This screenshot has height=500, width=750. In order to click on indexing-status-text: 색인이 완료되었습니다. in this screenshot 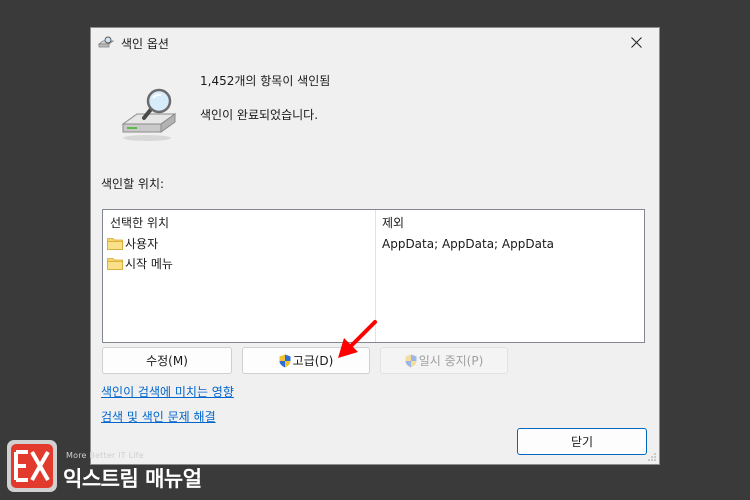, I will do `click(259, 115)`.